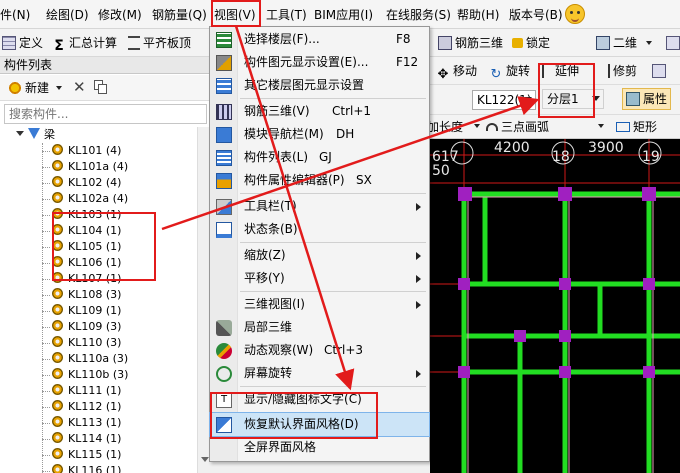  What do you see at coordinates (294, 208) in the screenshot?
I see `annotation-arrow` at bounding box center [294, 208].